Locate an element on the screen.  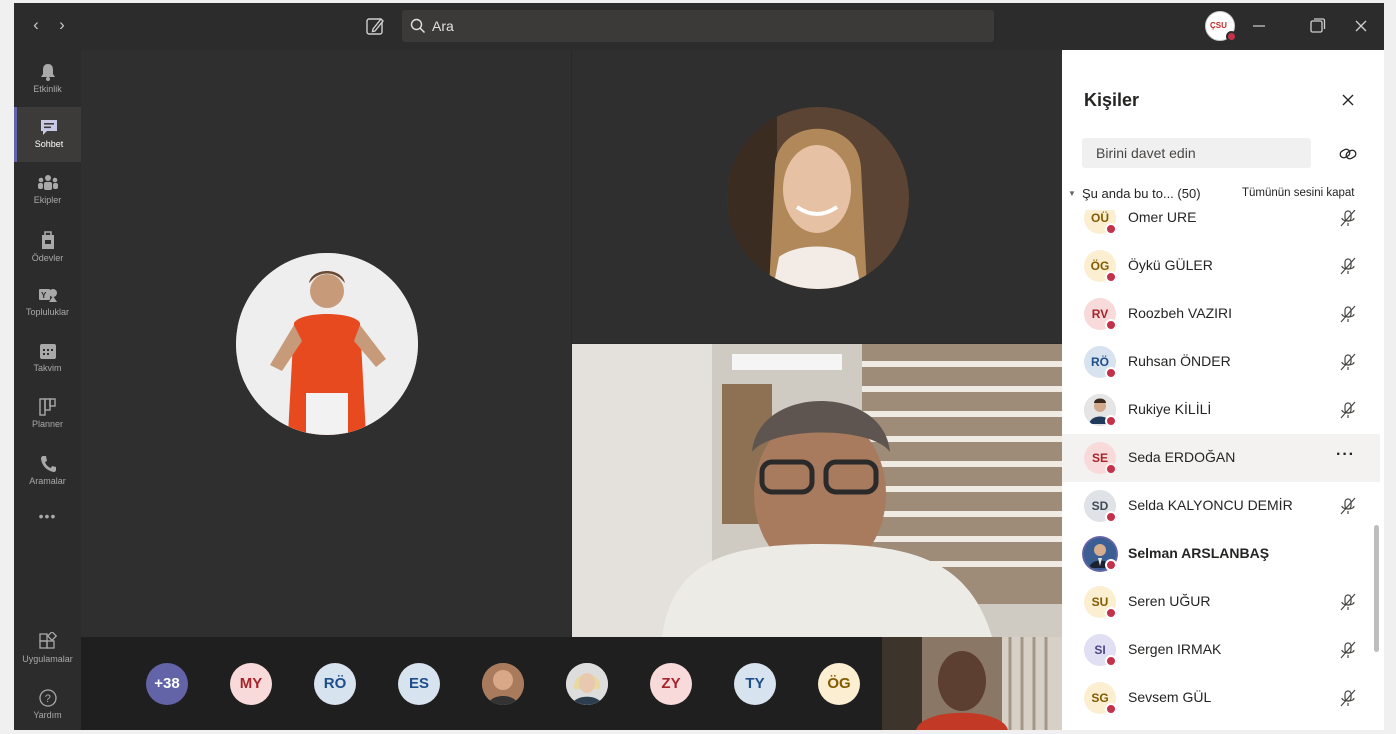
mute-all-button: Tümünün sesini kapat is located at coordinates (1298, 193).